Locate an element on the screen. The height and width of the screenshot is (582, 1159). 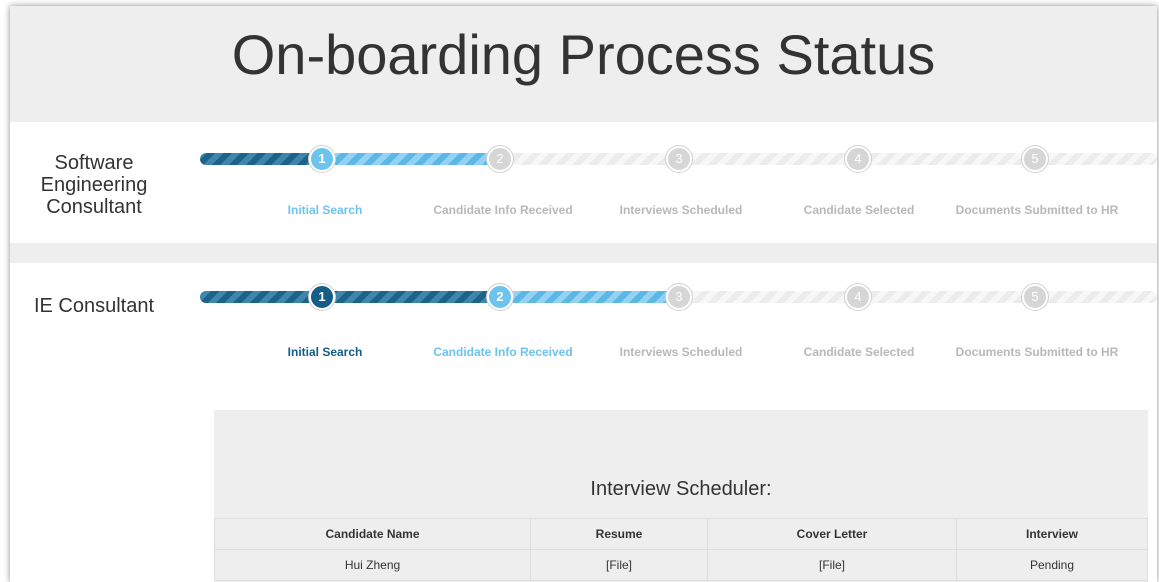
column-header-interview: Interview is located at coordinates (1052, 534).